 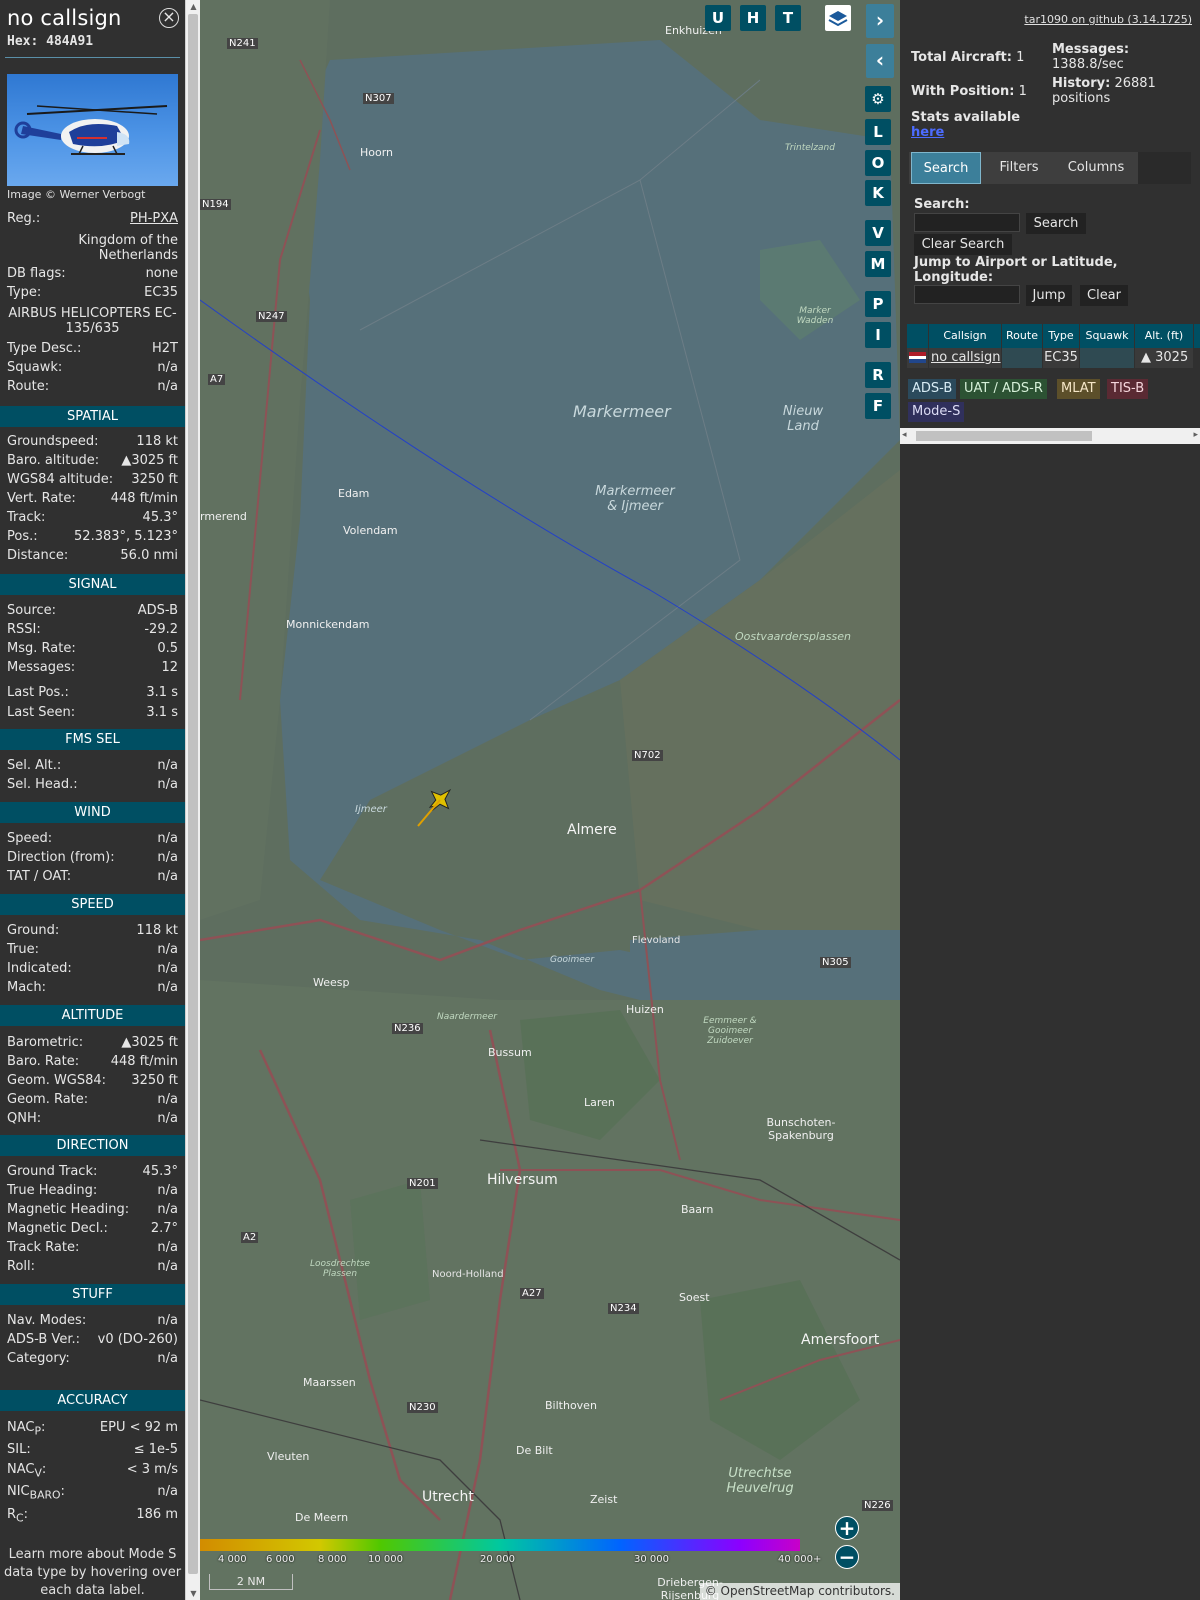 I want to click on map-toggle-h-button: H, so click(x=753, y=18).